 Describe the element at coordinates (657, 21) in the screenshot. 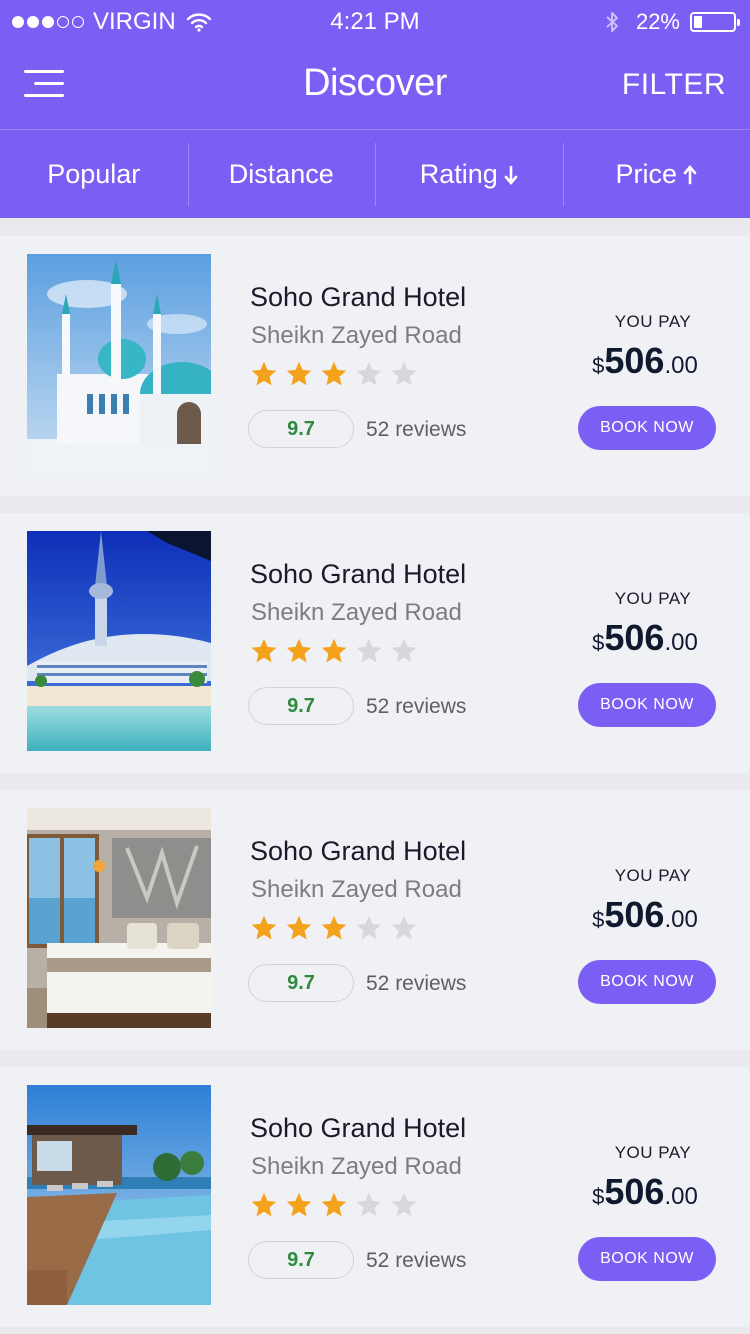

I see `battery-percent: 22%` at that location.